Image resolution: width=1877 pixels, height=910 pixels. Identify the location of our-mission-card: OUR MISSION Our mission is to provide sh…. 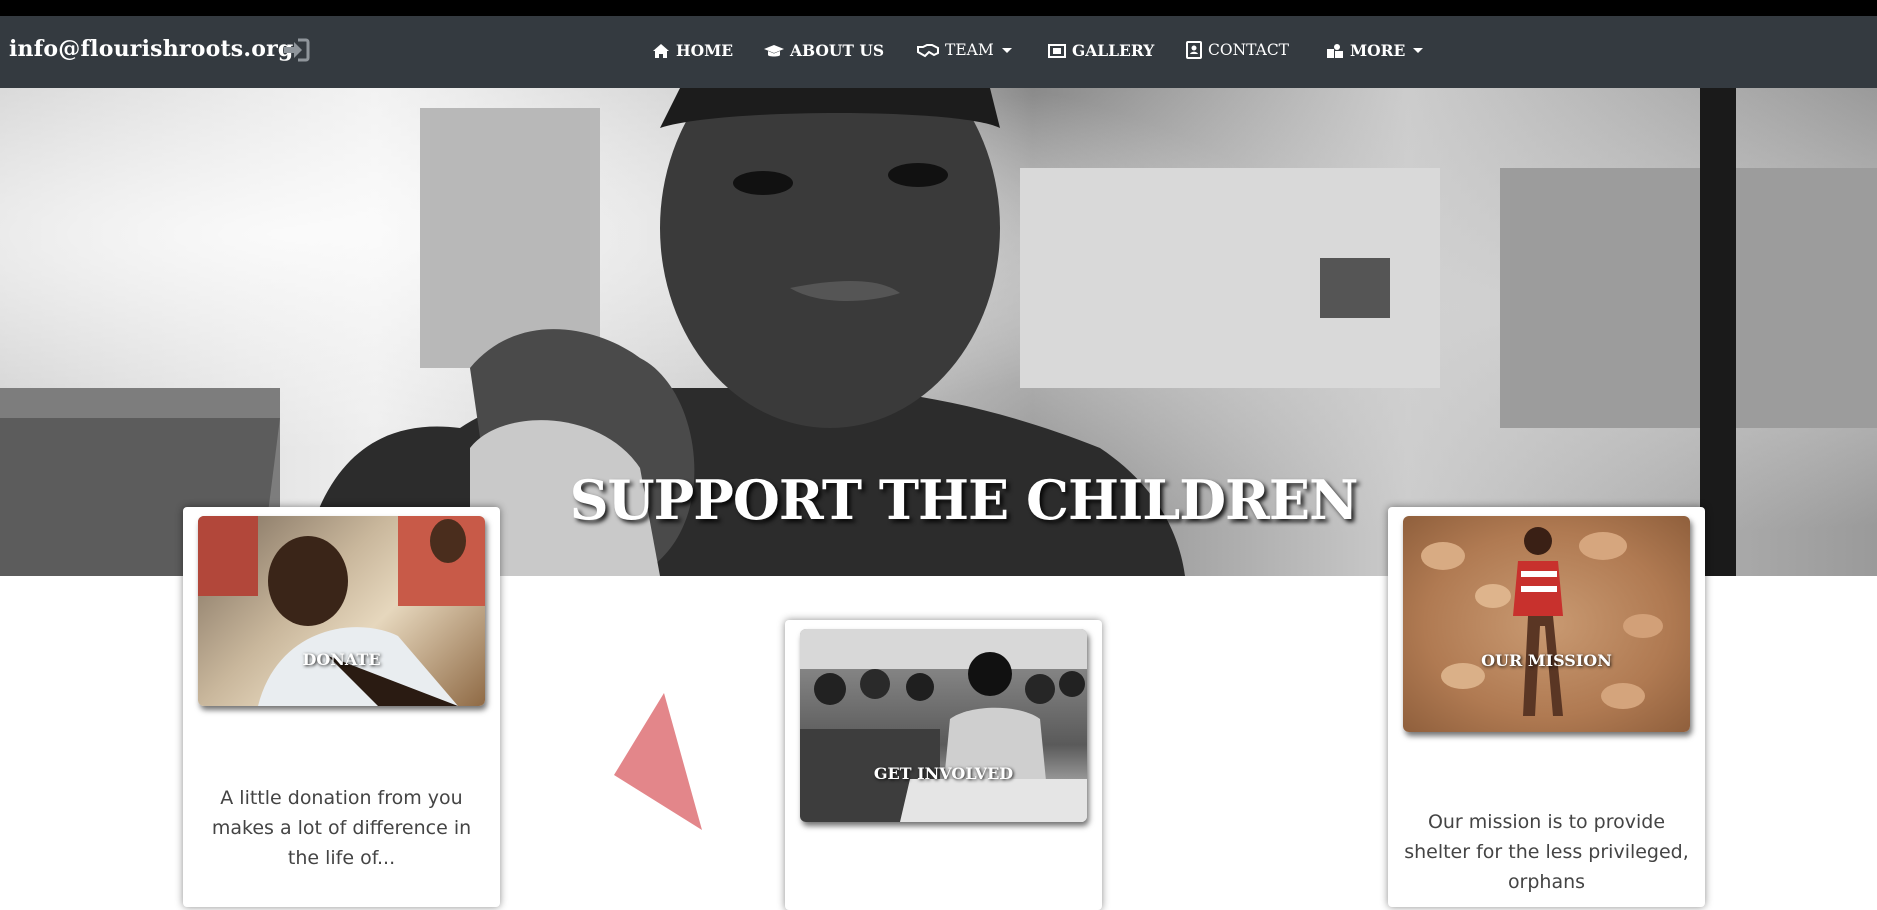
(1546, 707).